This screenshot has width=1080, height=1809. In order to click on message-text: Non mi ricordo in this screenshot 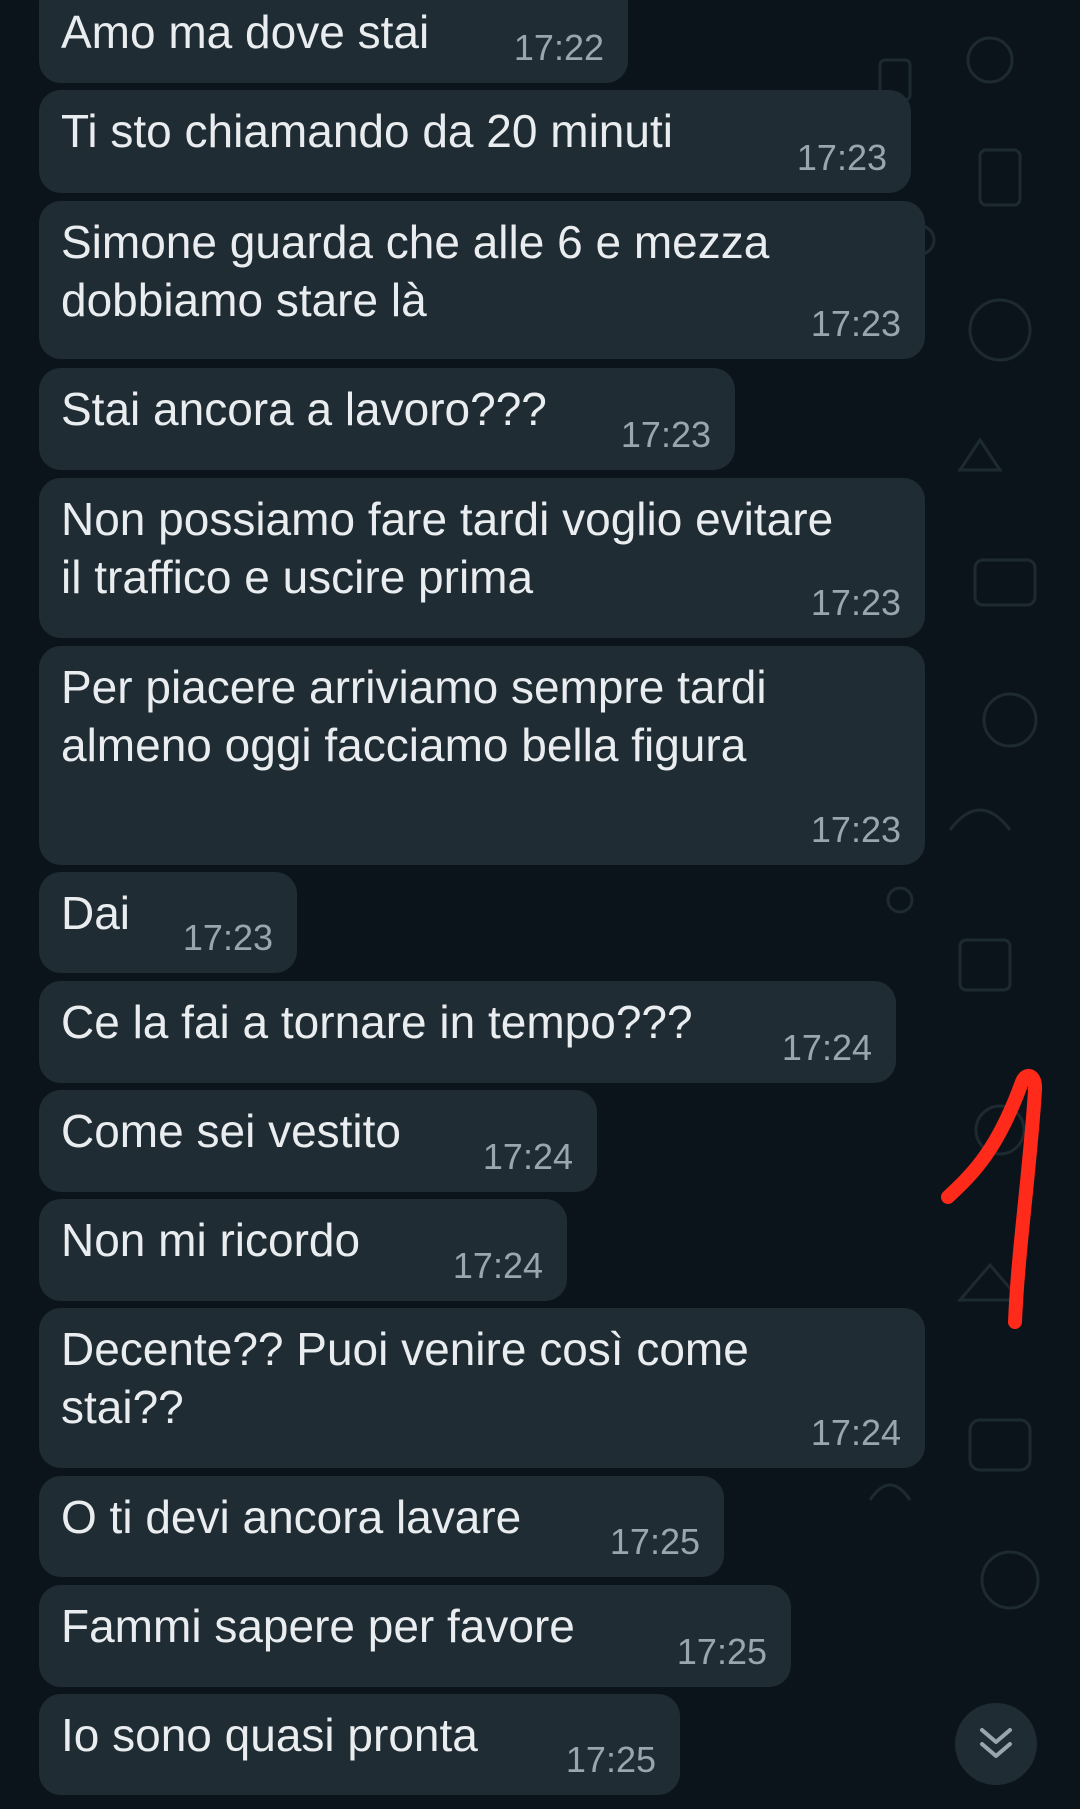, I will do `click(211, 1240)`.